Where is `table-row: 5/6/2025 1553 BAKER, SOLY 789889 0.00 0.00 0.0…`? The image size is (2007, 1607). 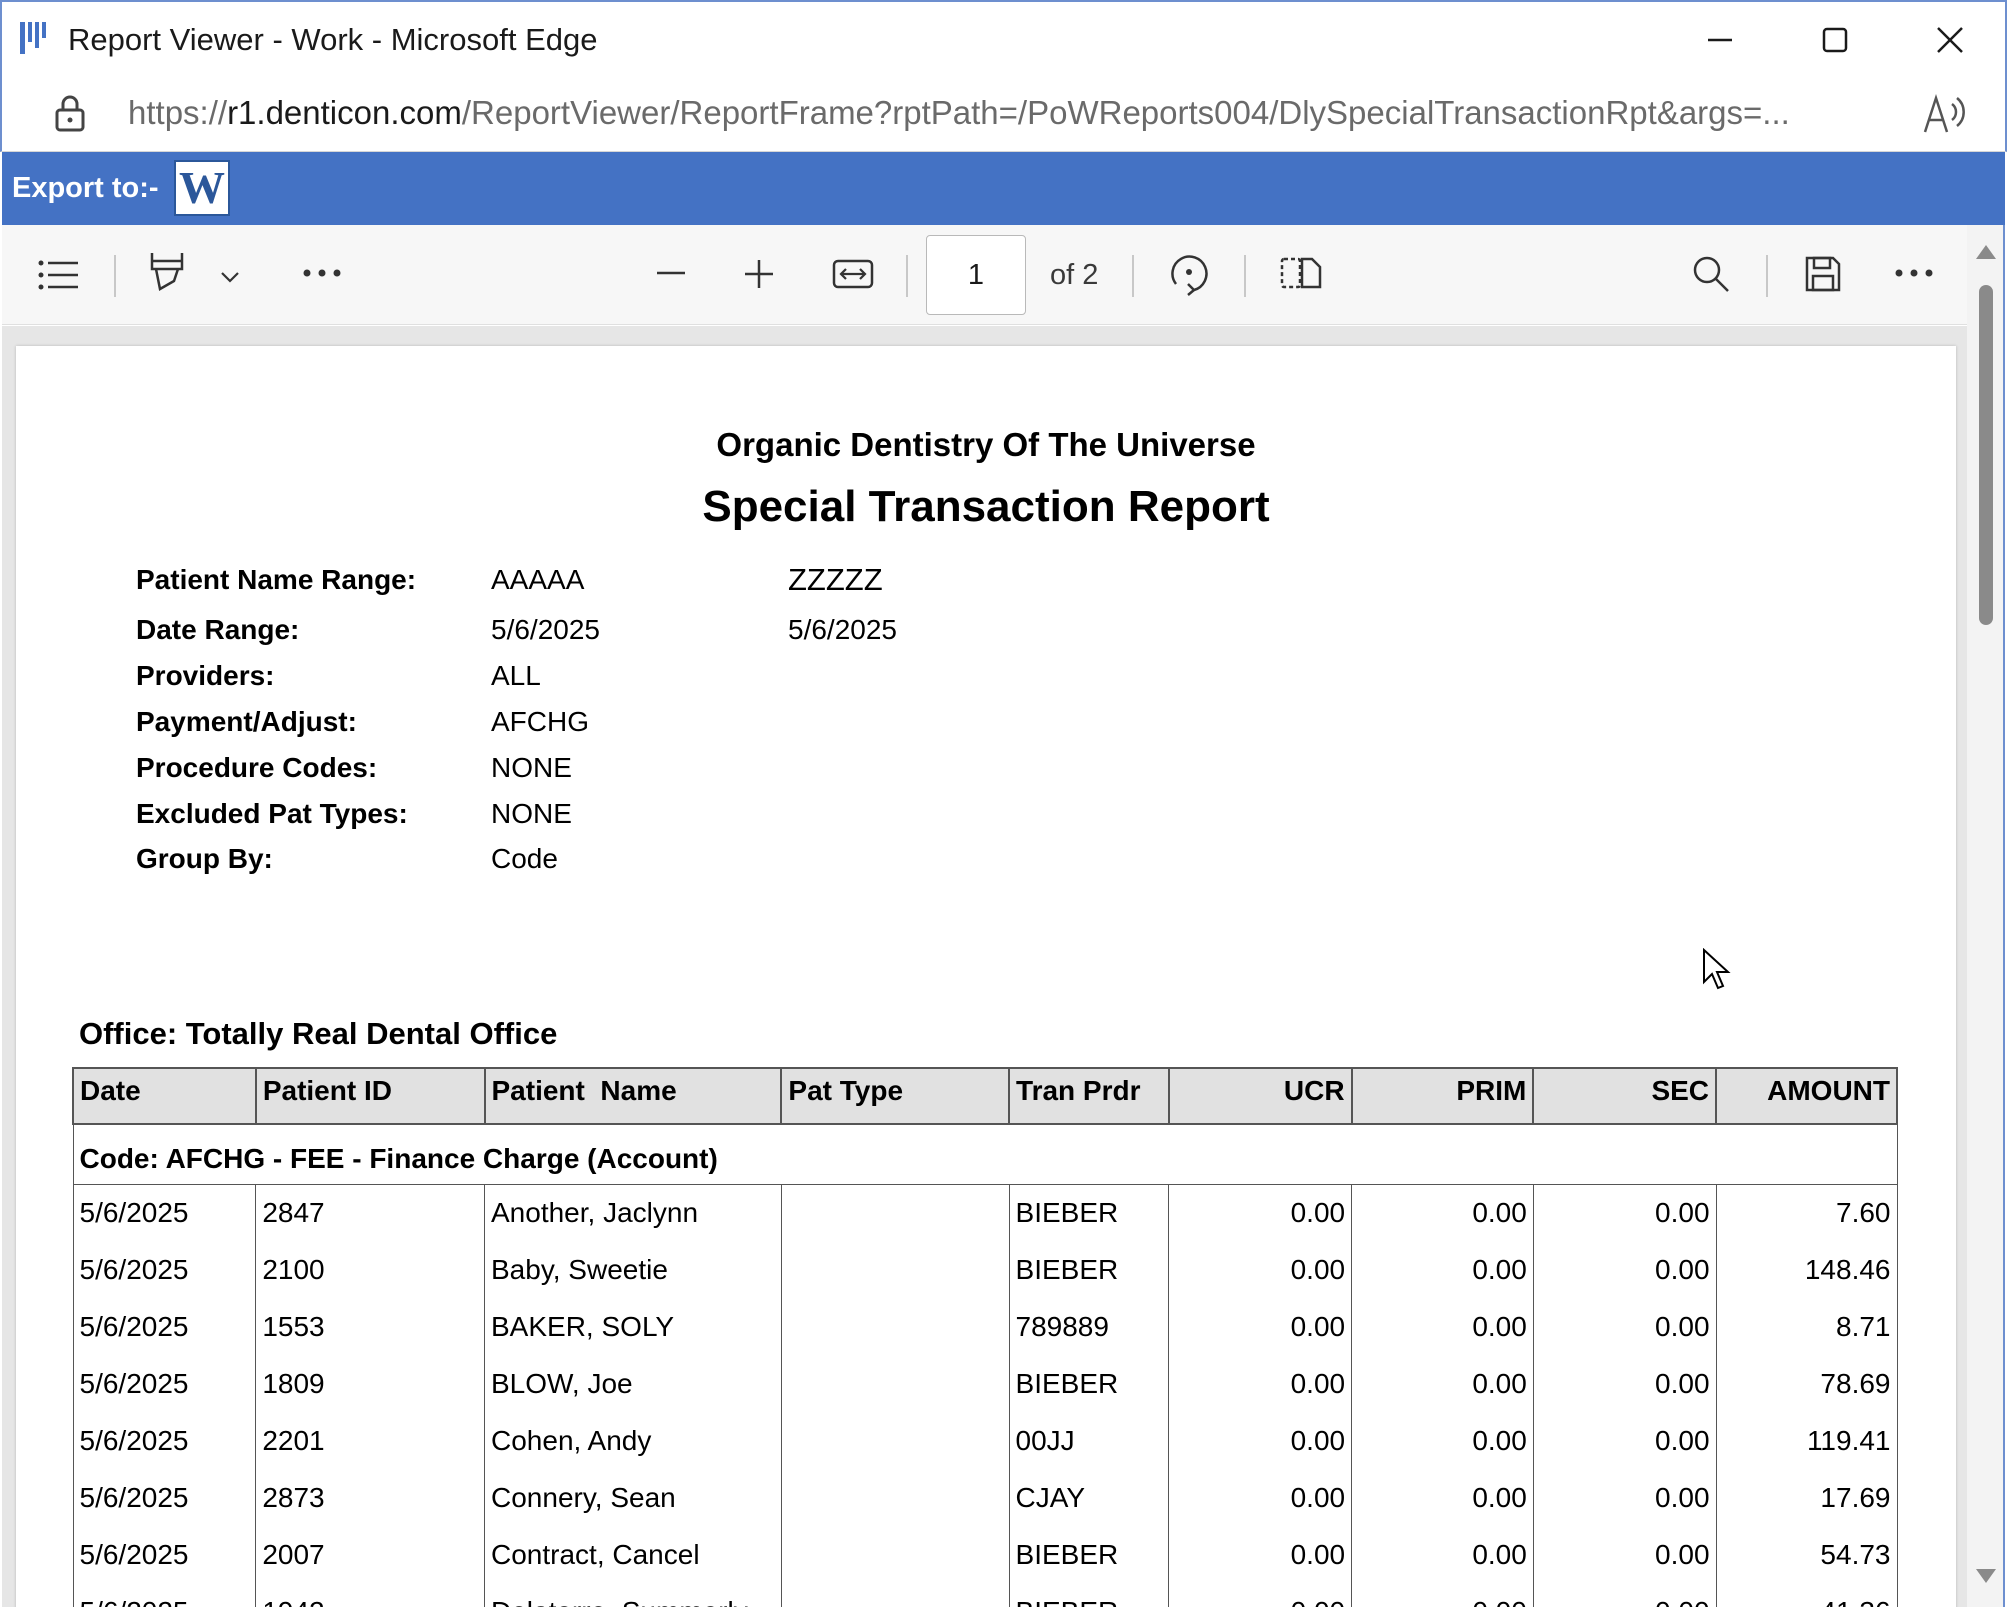
table-row: 5/6/2025 1553 BAKER, SOLY 789889 0.00 0.00 0.0… is located at coordinates (985, 1326).